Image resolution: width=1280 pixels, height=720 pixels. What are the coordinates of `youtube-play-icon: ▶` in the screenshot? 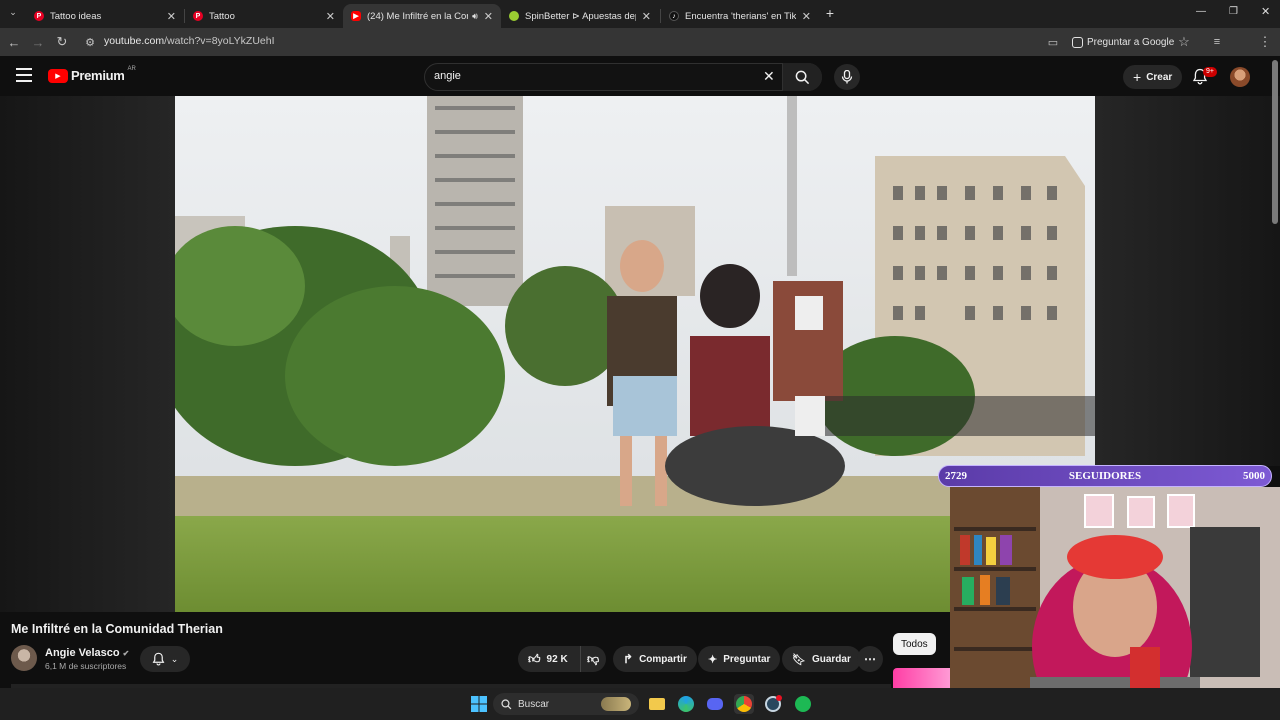 It's located at (58, 75).